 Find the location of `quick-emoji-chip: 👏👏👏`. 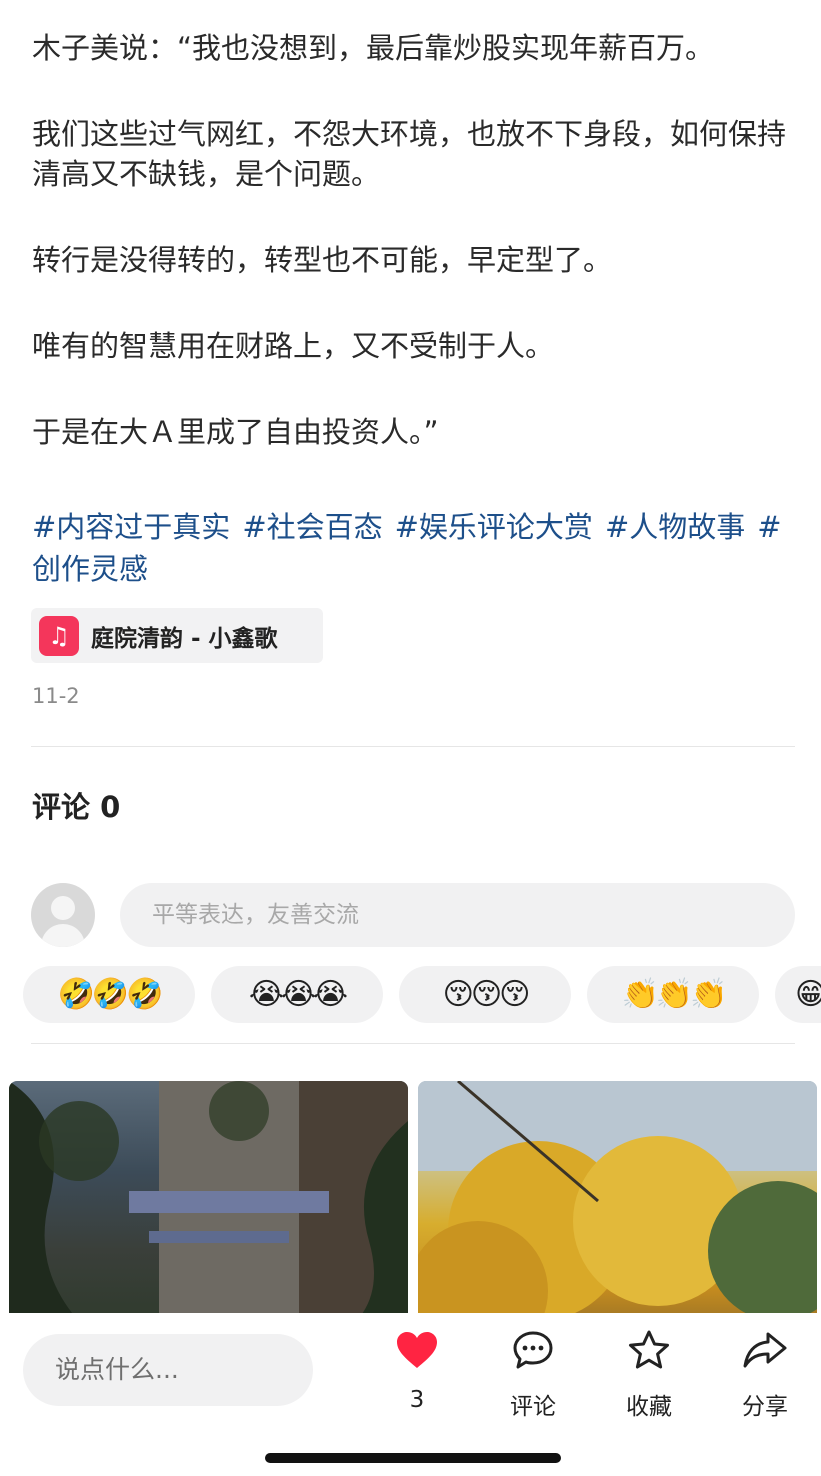

quick-emoji-chip: 👏👏👏 is located at coordinates (673, 994).